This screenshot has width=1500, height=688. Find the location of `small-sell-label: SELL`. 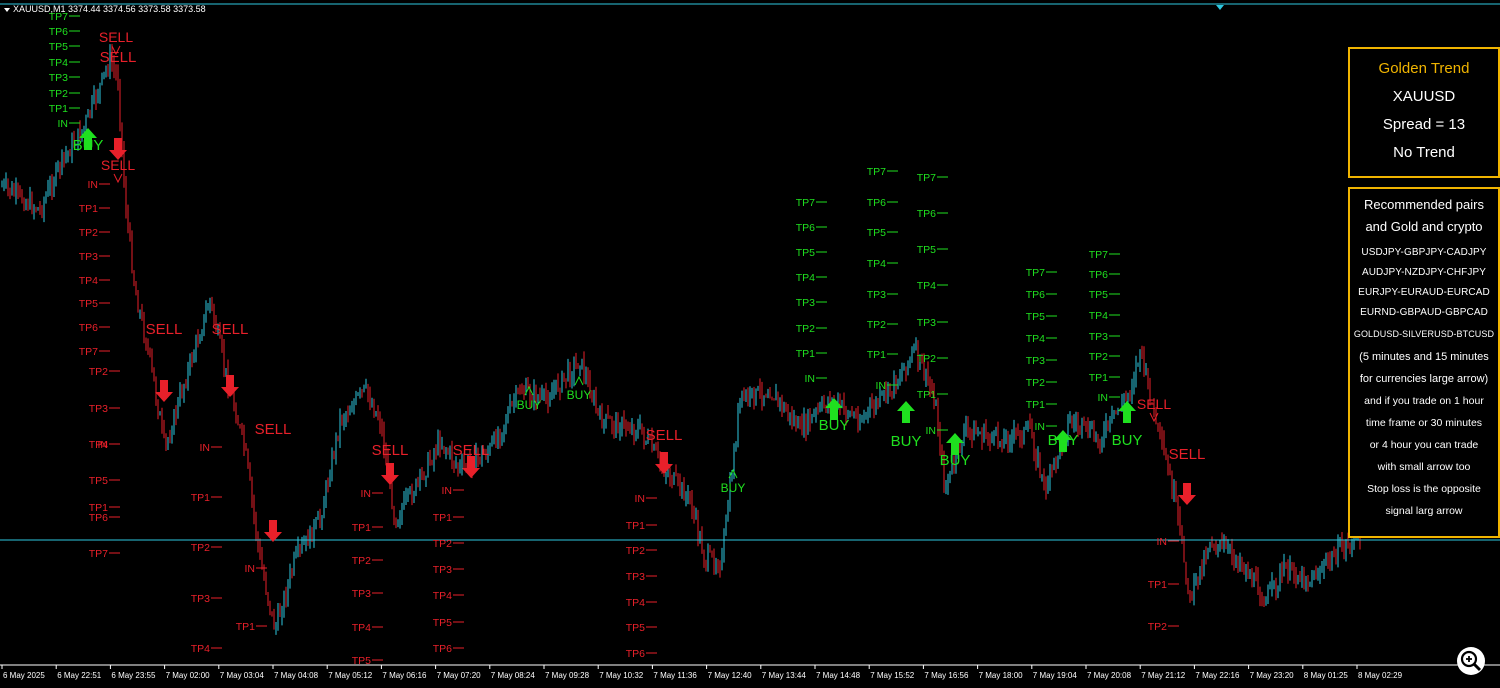

small-sell-label: SELL is located at coordinates (116, 37).